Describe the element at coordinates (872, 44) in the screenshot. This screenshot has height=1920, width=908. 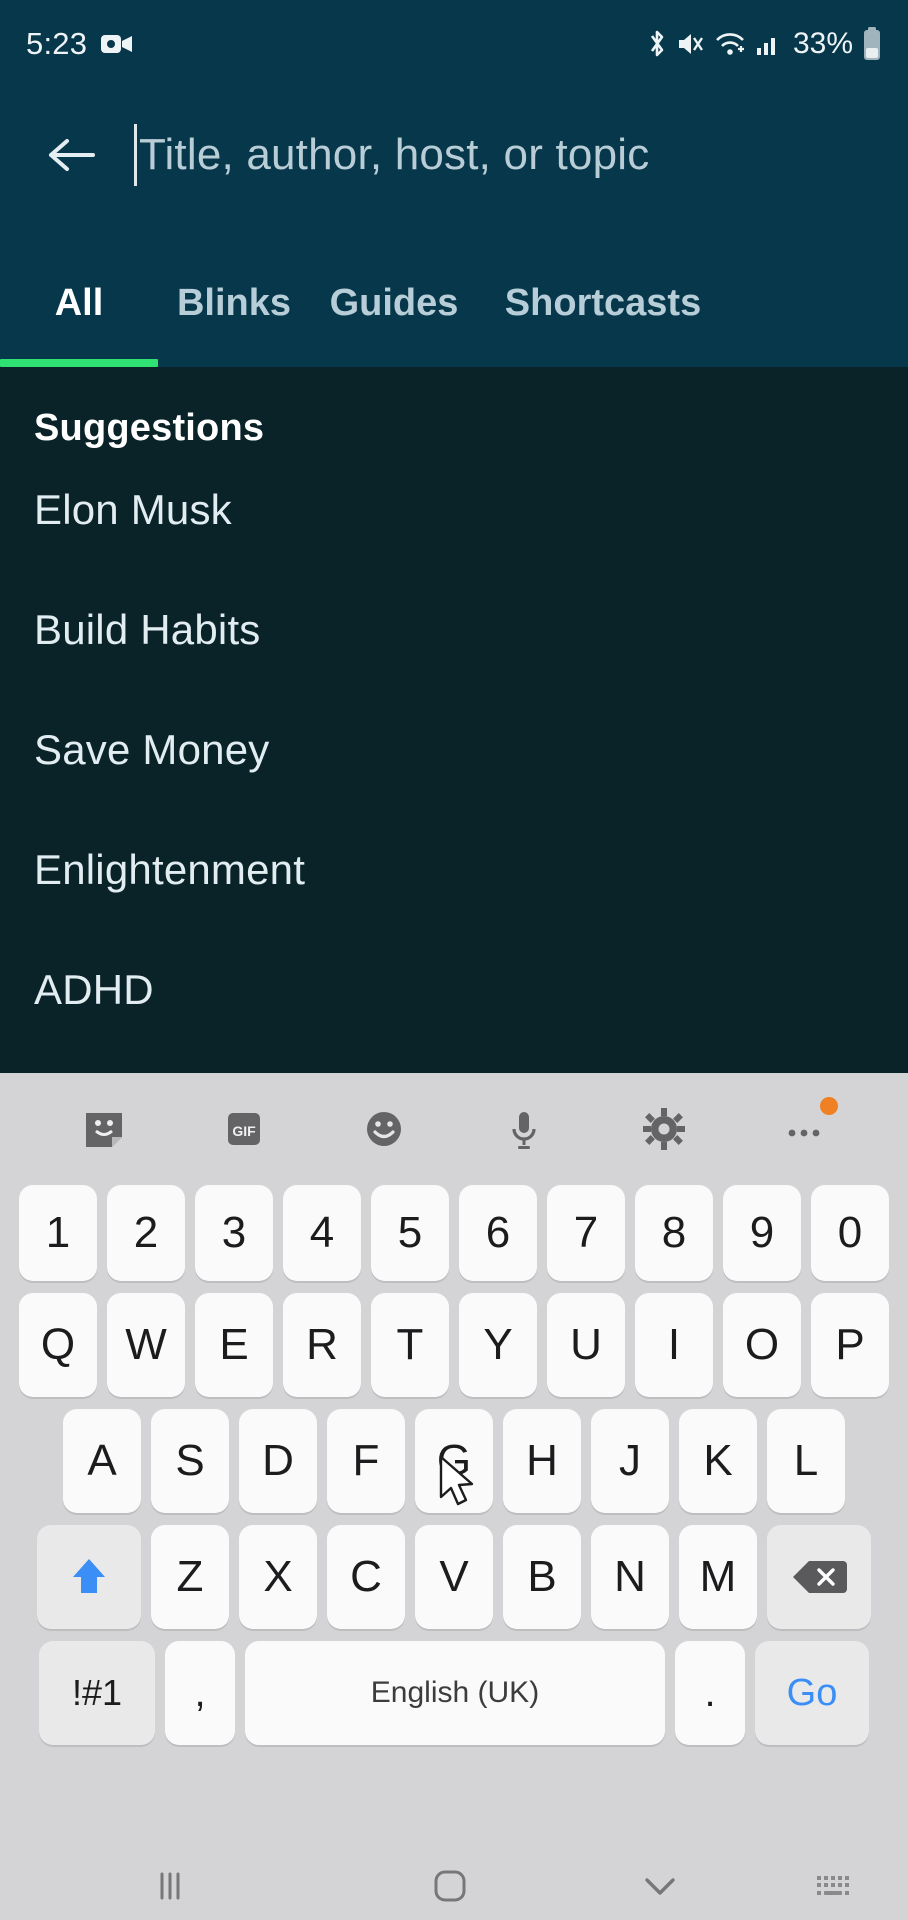
I see `battery-icon` at that location.